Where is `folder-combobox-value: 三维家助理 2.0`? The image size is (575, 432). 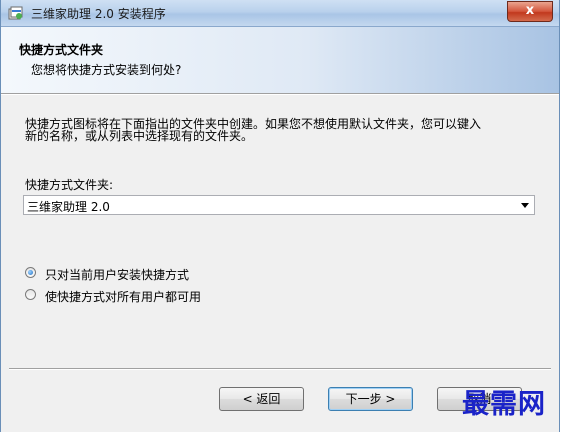
folder-combobox-value: 三维家助理 2.0 is located at coordinates (68, 206).